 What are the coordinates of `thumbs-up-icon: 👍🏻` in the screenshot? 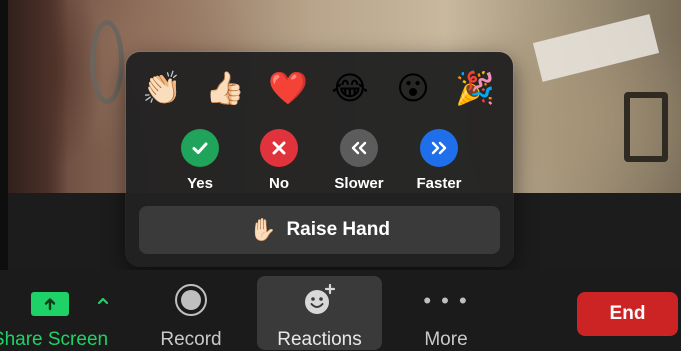 It's located at (225, 88).